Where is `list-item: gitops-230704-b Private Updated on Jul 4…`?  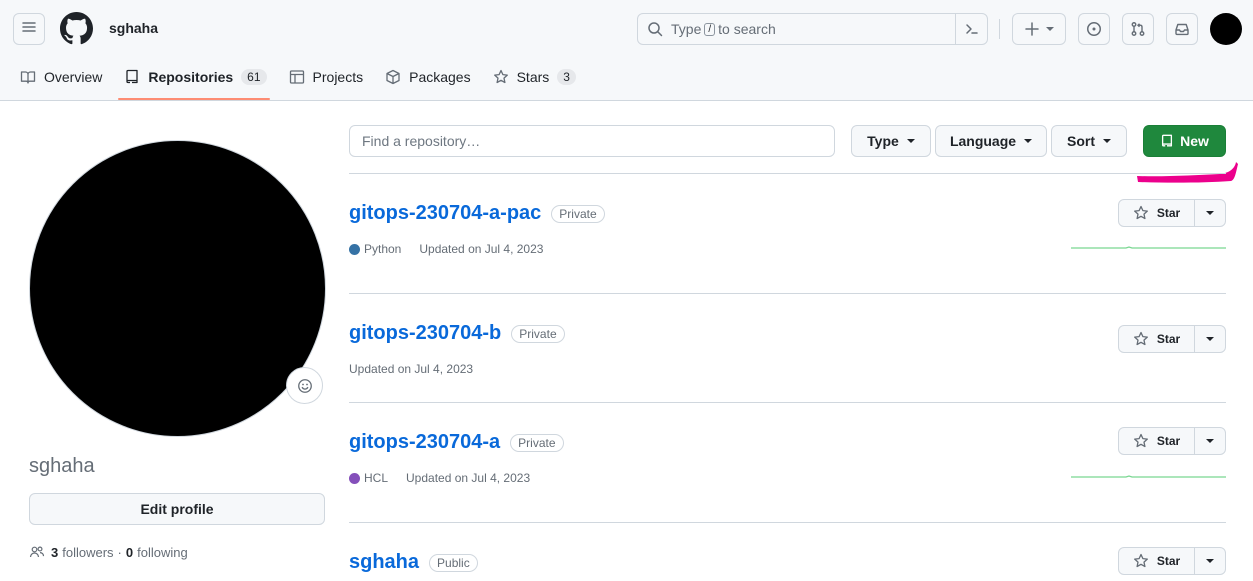 list-item: gitops-230704-b Private Updated on Jul 4… is located at coordinates (787, 348).